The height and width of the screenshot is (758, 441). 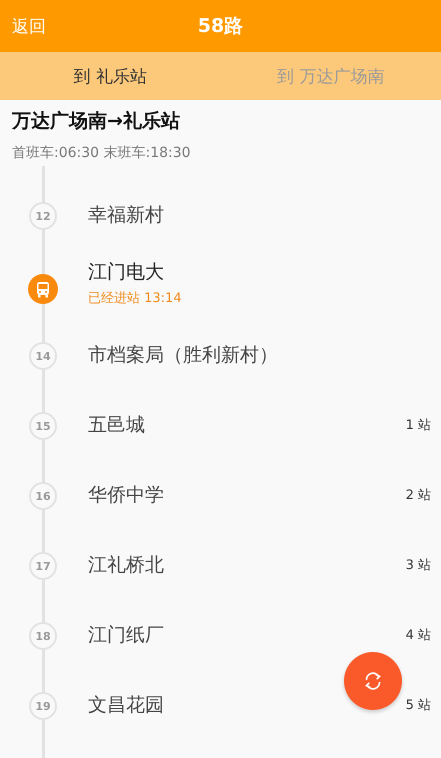 I want to click on schedule-text: 首班车:06:30 末班车:18:30, so click(x=102, y=153).